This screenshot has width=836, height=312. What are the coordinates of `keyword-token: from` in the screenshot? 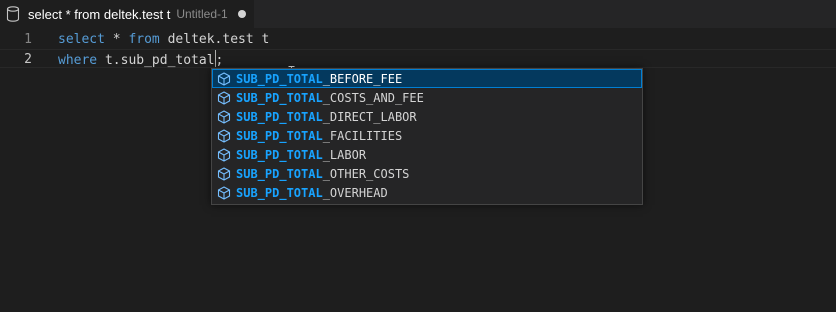 It's located at (144, 39).